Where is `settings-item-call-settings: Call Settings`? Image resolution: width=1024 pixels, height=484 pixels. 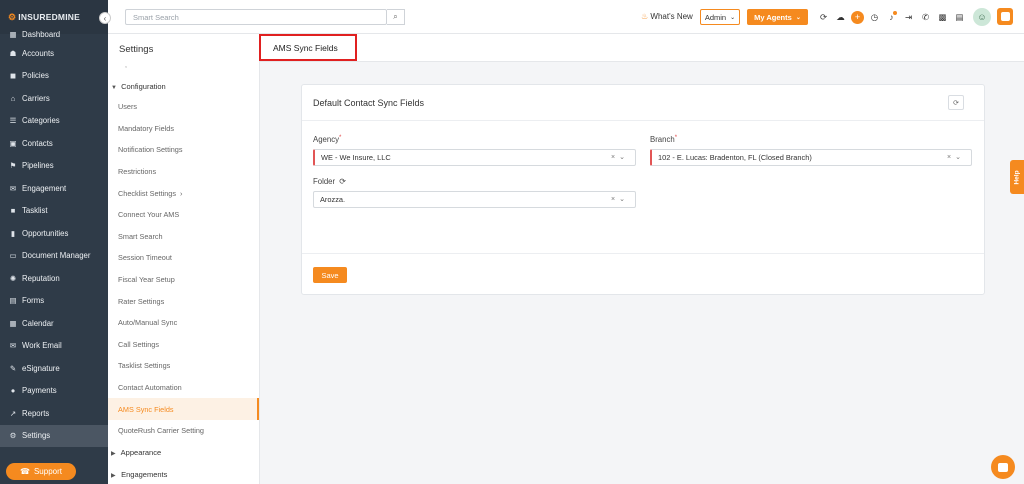
settings-item-call-settings: Call Settings is located at coordinates (183, 345).